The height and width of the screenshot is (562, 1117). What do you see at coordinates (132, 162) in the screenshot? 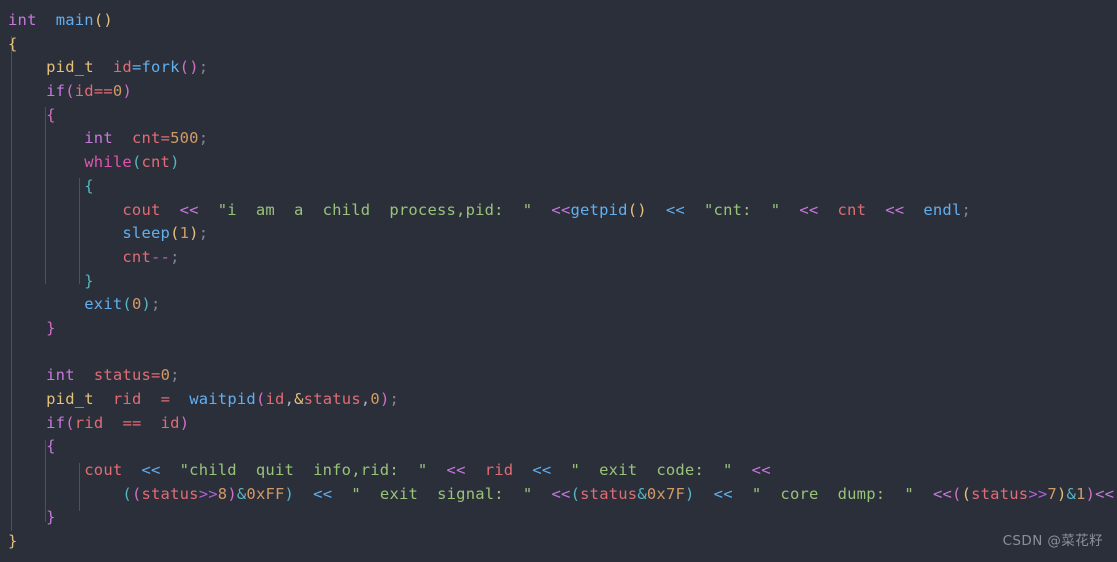
I see `code-line-7: while(cnt)` at bounding box center [132, 162].